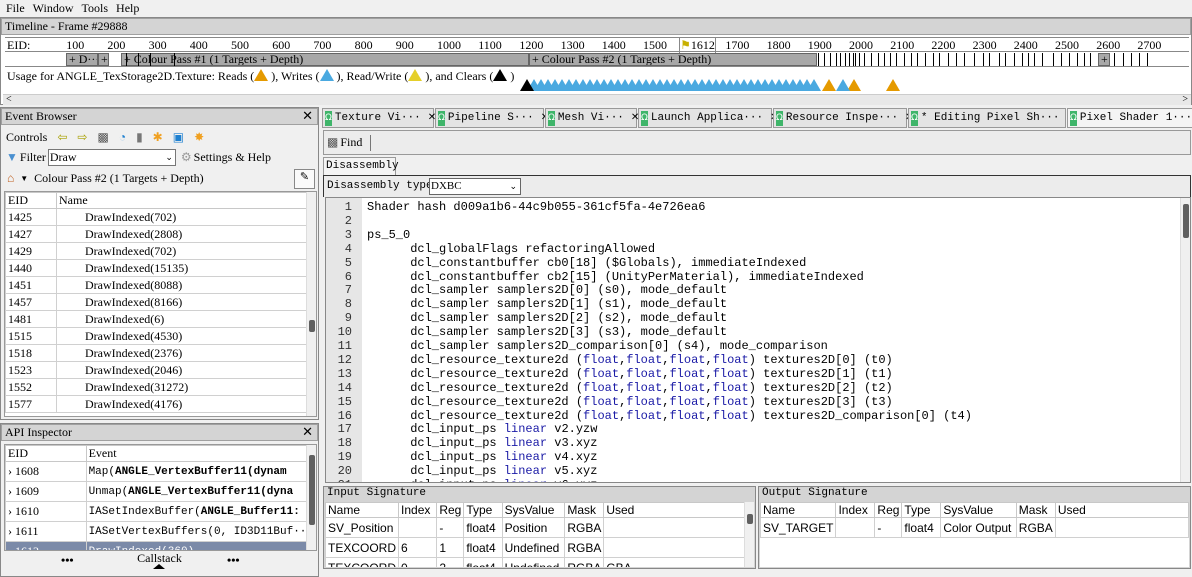 This screenshot has height=577, width=1192. I want to click on forward-arrow-icon: ⇨, so click(82, 137).